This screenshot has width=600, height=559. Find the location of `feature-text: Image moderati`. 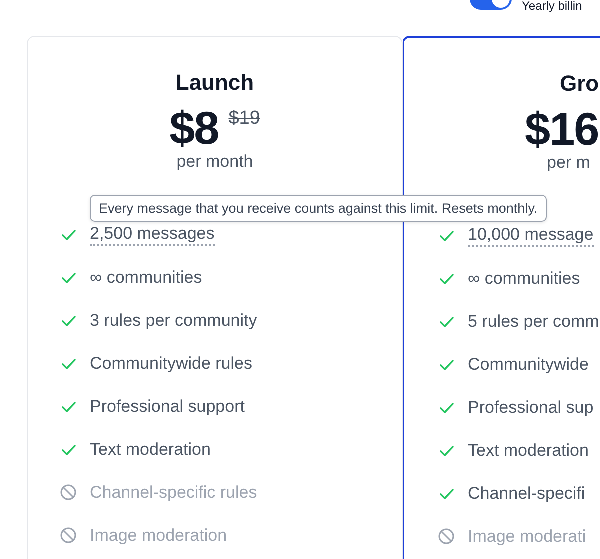

feature-text: Image moderati is located at coordinates (527, 536).